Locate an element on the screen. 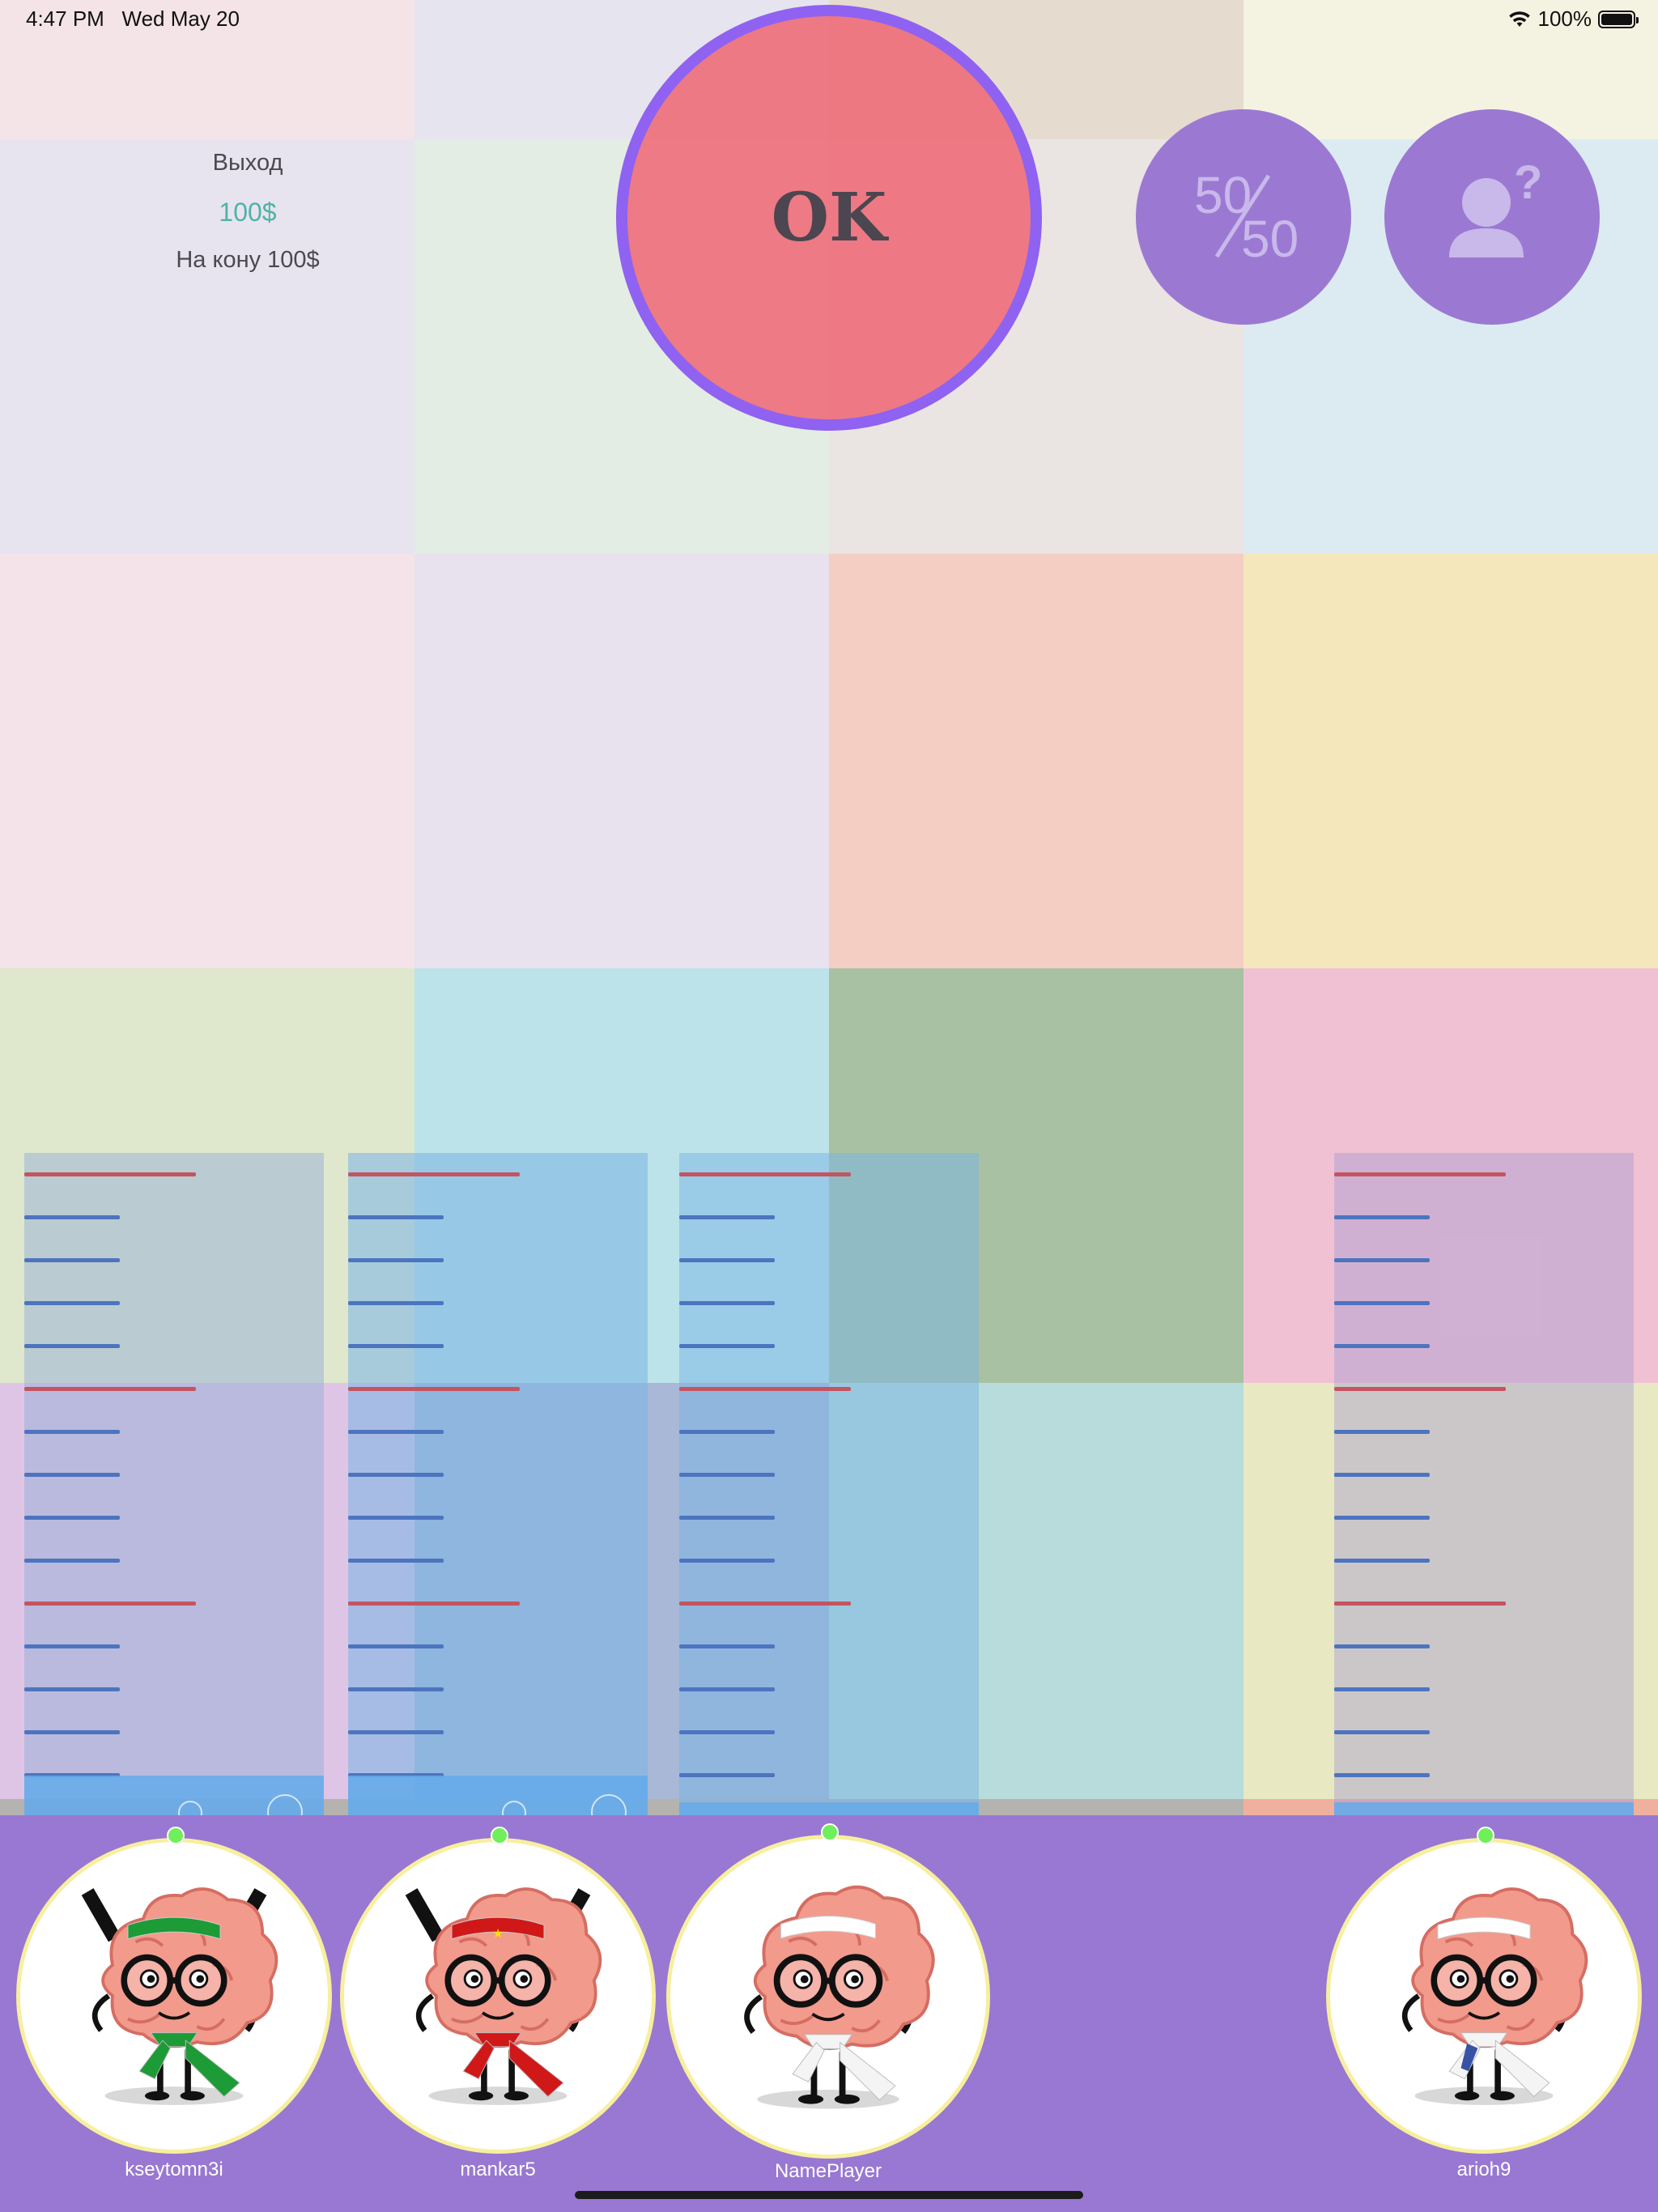 The image size is (1658, 2212). wifi-icon is located at coordinates (1519, 19).